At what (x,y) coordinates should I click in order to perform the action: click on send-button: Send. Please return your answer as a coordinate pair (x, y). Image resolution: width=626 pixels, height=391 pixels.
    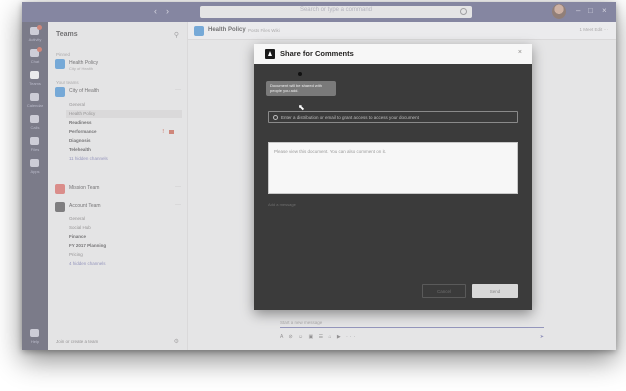
    Looking at the image, I should click on (495, 291).